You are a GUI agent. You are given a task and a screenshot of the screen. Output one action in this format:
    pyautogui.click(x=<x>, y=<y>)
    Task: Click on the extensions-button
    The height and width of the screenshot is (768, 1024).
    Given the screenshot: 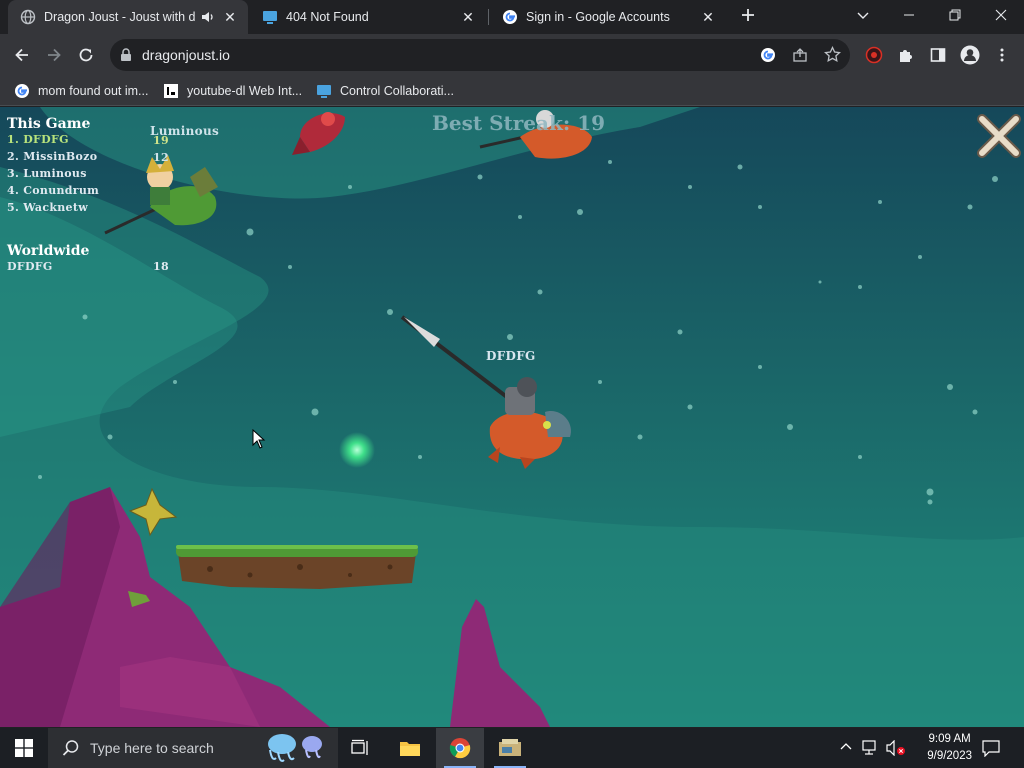 What is the action you would take?
    pyautogui.click(x=906, y=55)
    